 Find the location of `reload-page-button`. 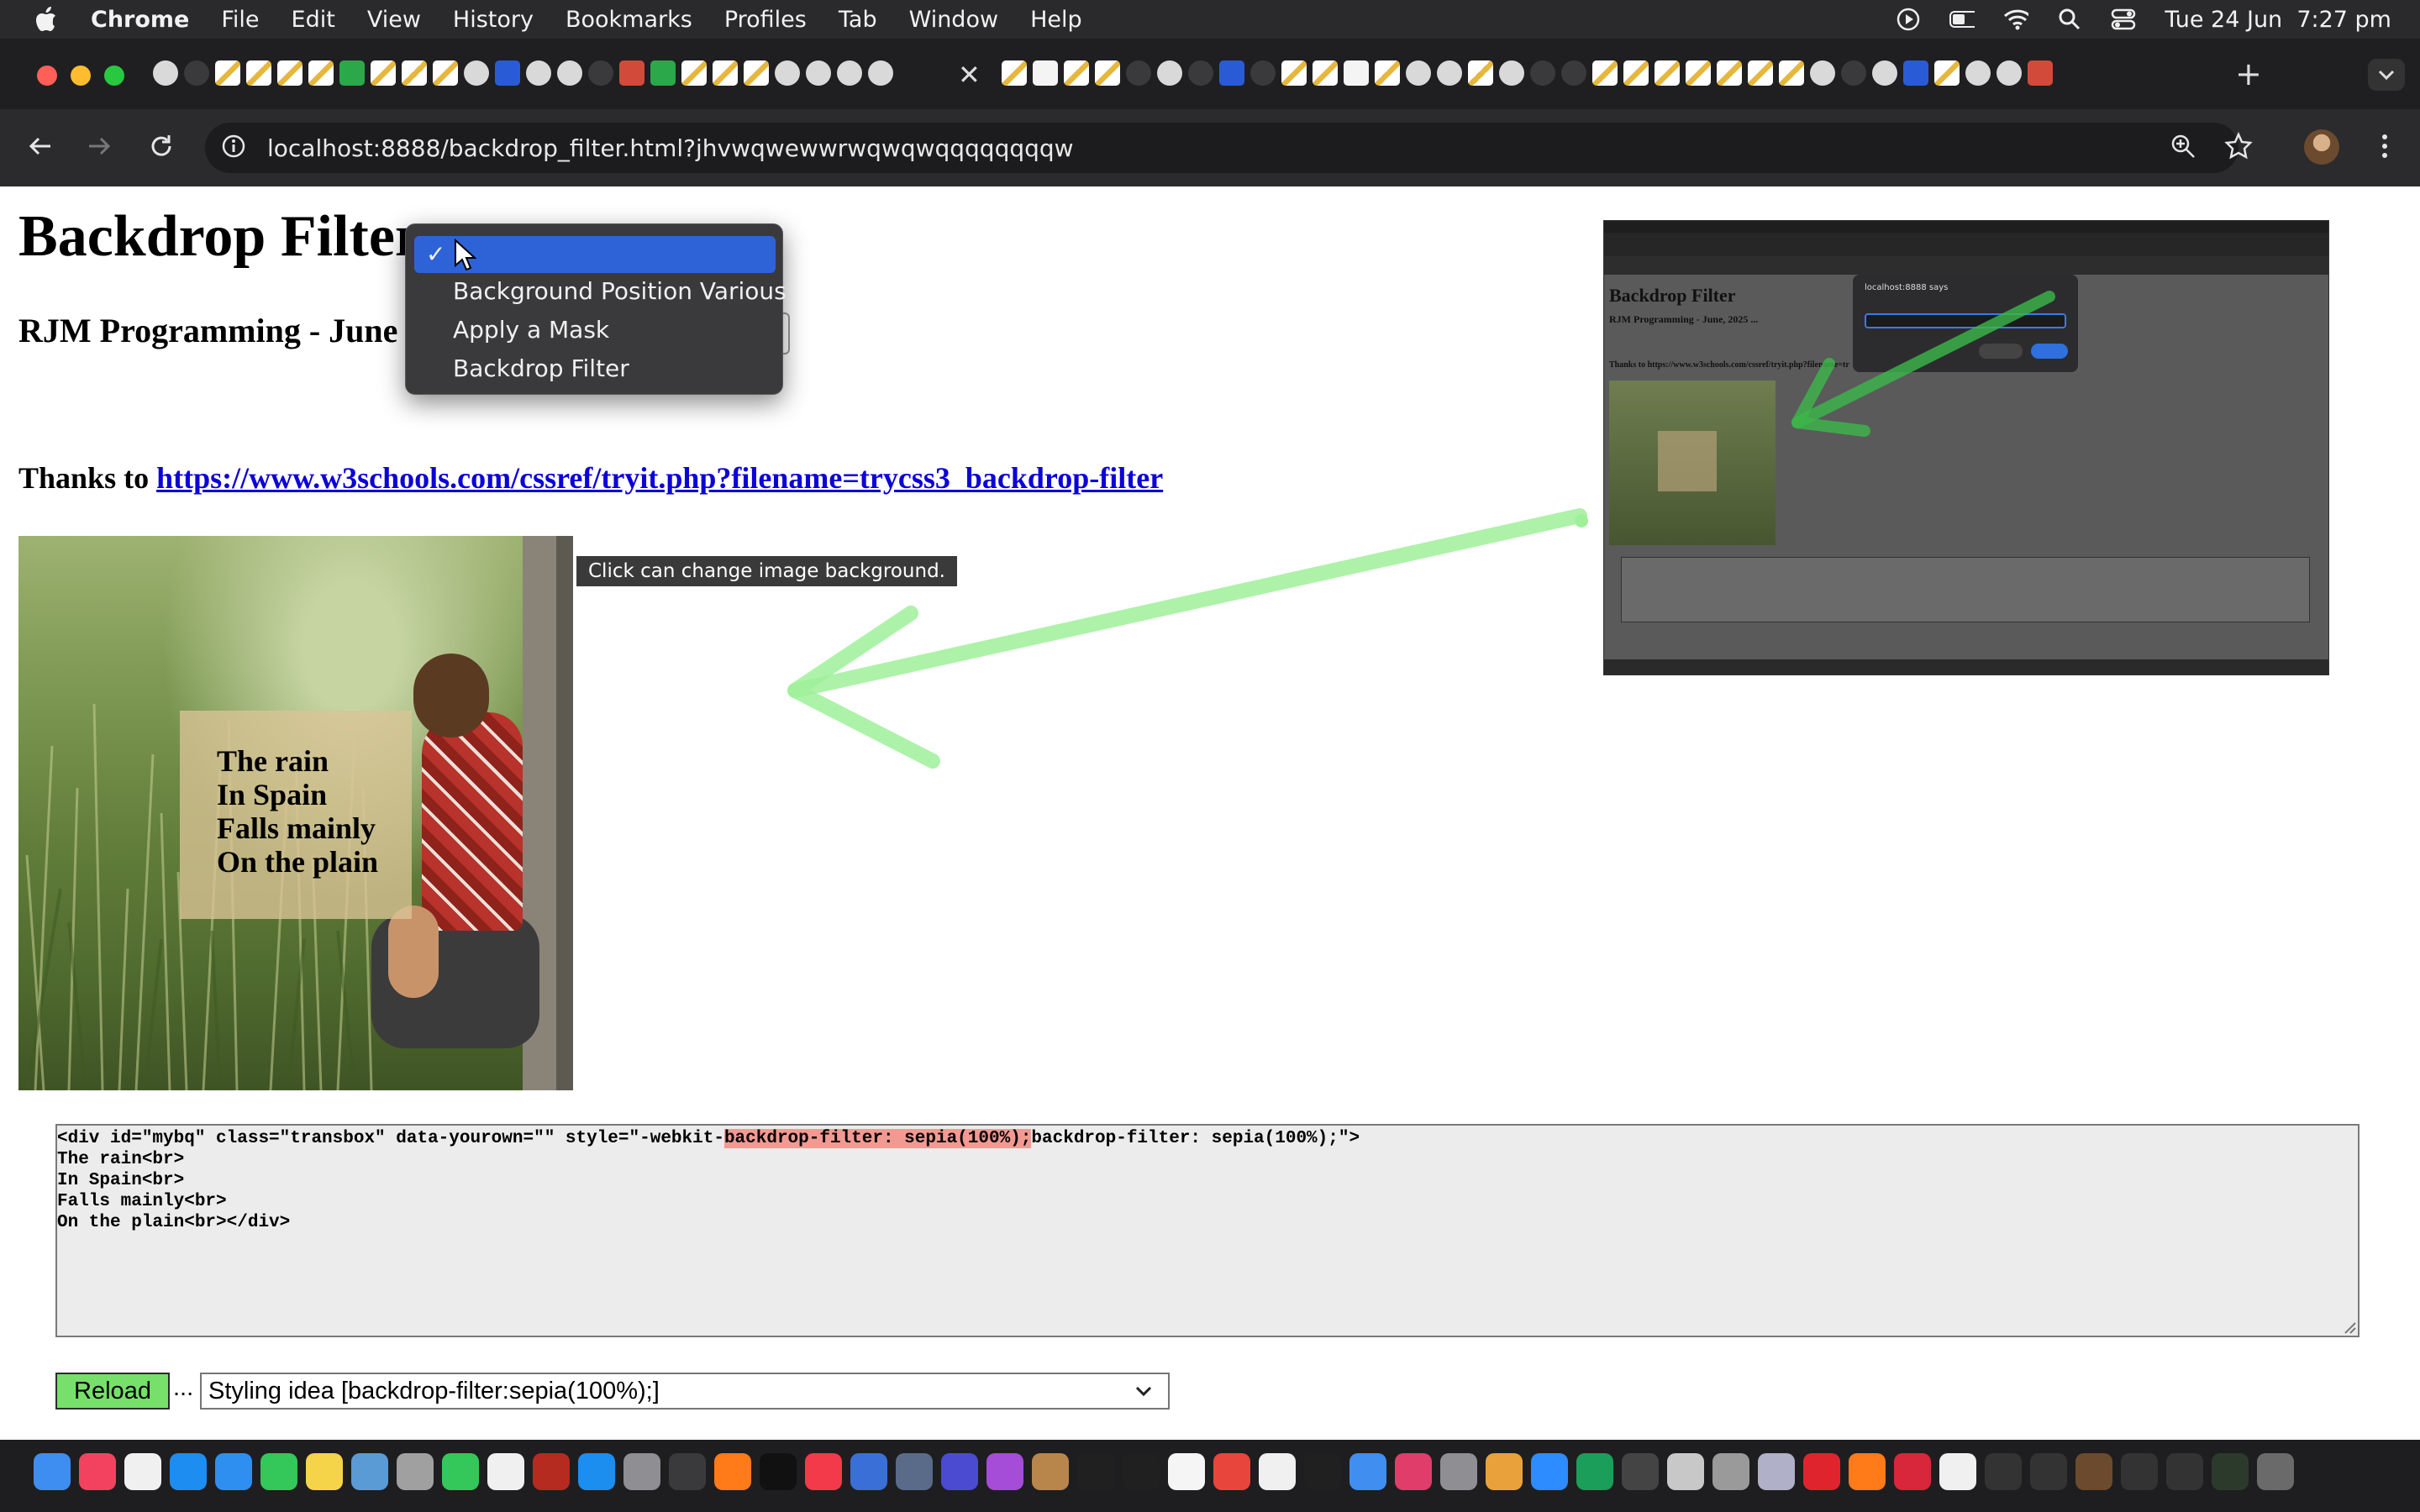

reload-page-button is located at coordinates (161, 146).